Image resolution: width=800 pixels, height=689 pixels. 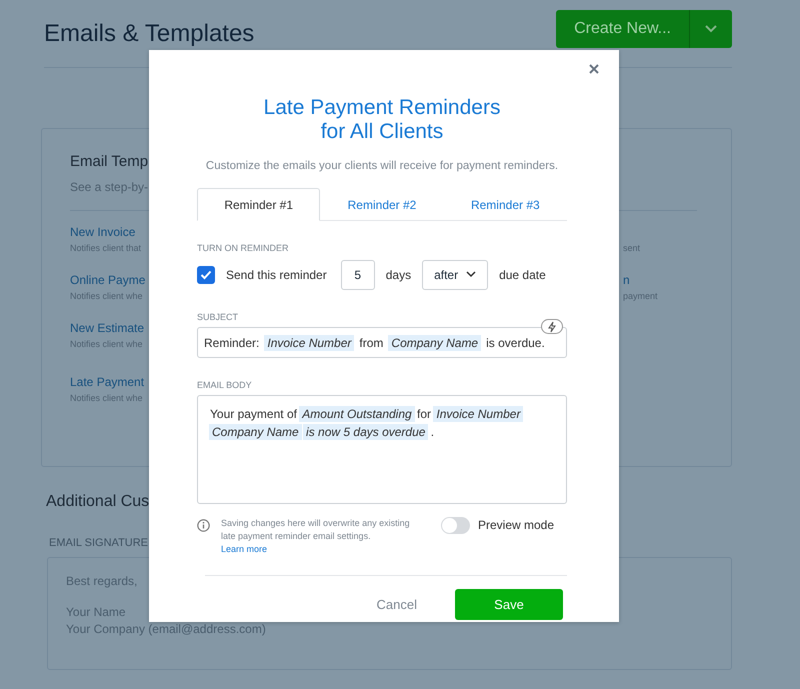 I want to click on due-date-label: due date, so click(x=522, y=275).